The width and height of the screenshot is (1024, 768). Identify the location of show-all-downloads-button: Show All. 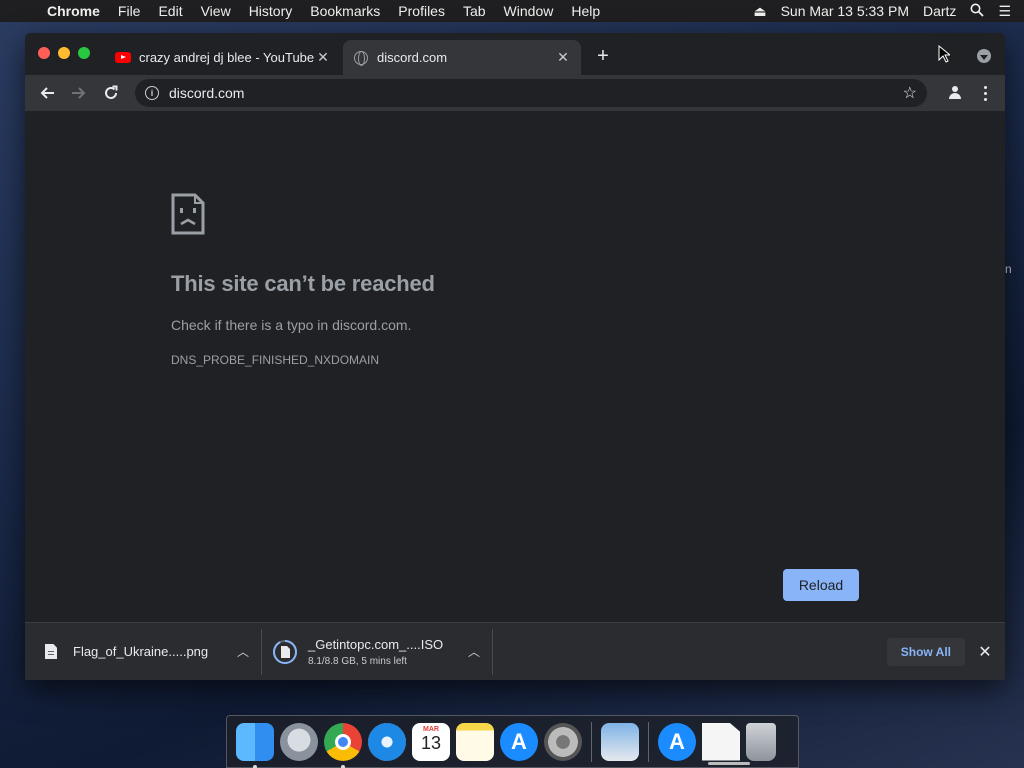
(925, 651).